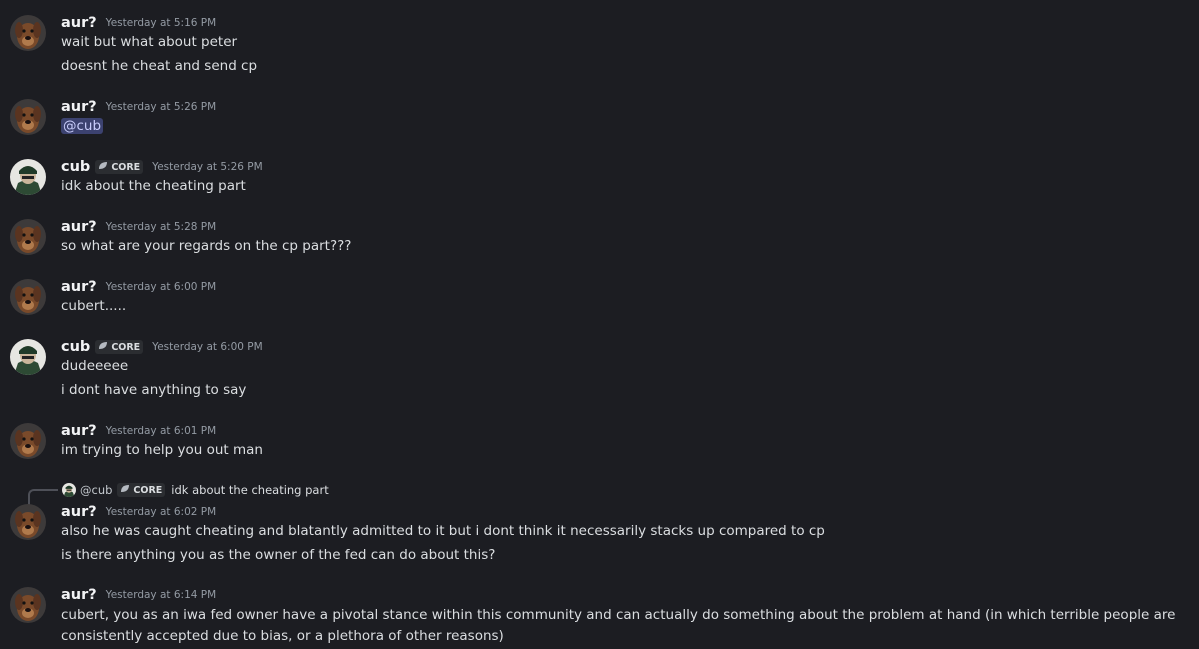 Image resolution: width=1199 pixels, height=649 pixels. Describe the element at coordinates (161, 595) in the screenshot. I see `timestamp: Yesterday at 6:14 PM` at that location.